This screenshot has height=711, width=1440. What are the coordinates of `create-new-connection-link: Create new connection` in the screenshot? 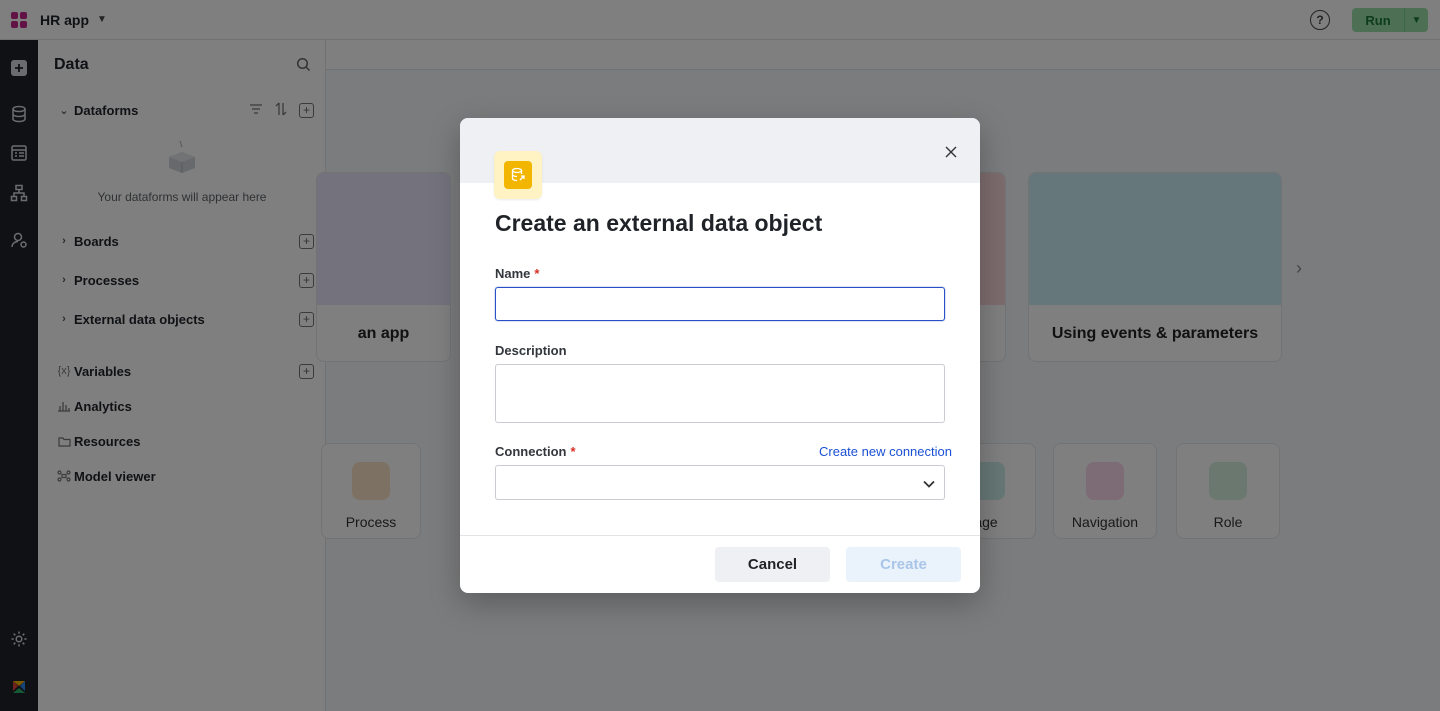 It's located at (885, 451).